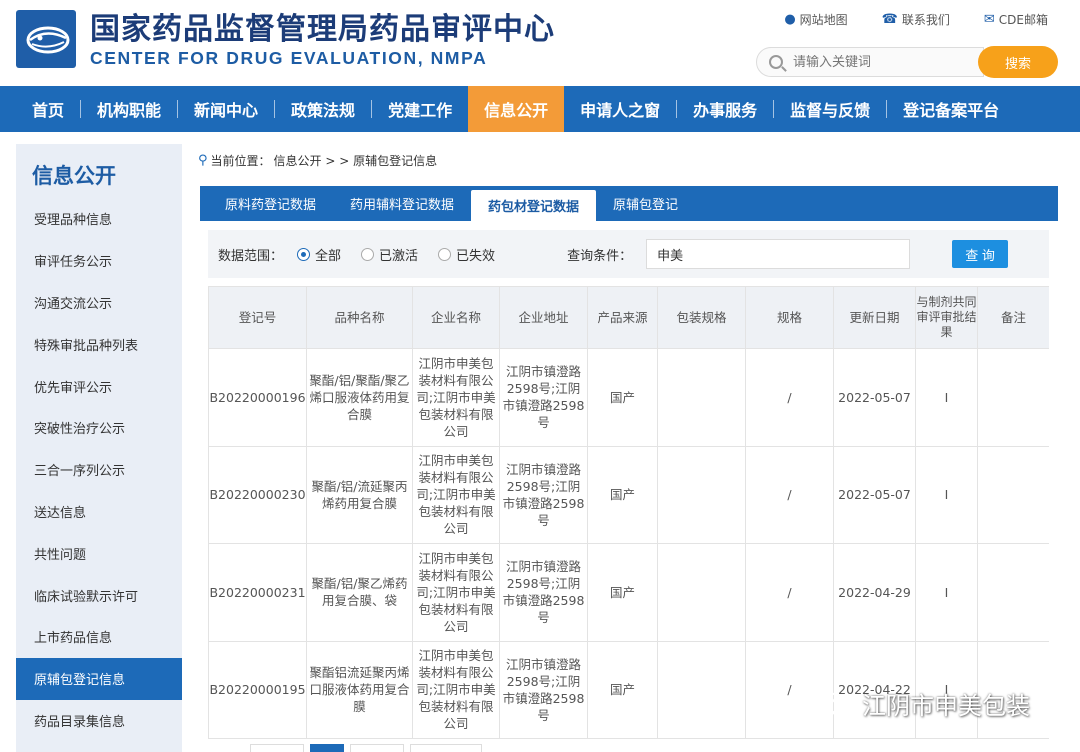 This screenshot has height=752, width=1080. What do you see at coordinates (789, 397) in the screenshot?
I see `table-cell: /` at bounding box center [789, 397].